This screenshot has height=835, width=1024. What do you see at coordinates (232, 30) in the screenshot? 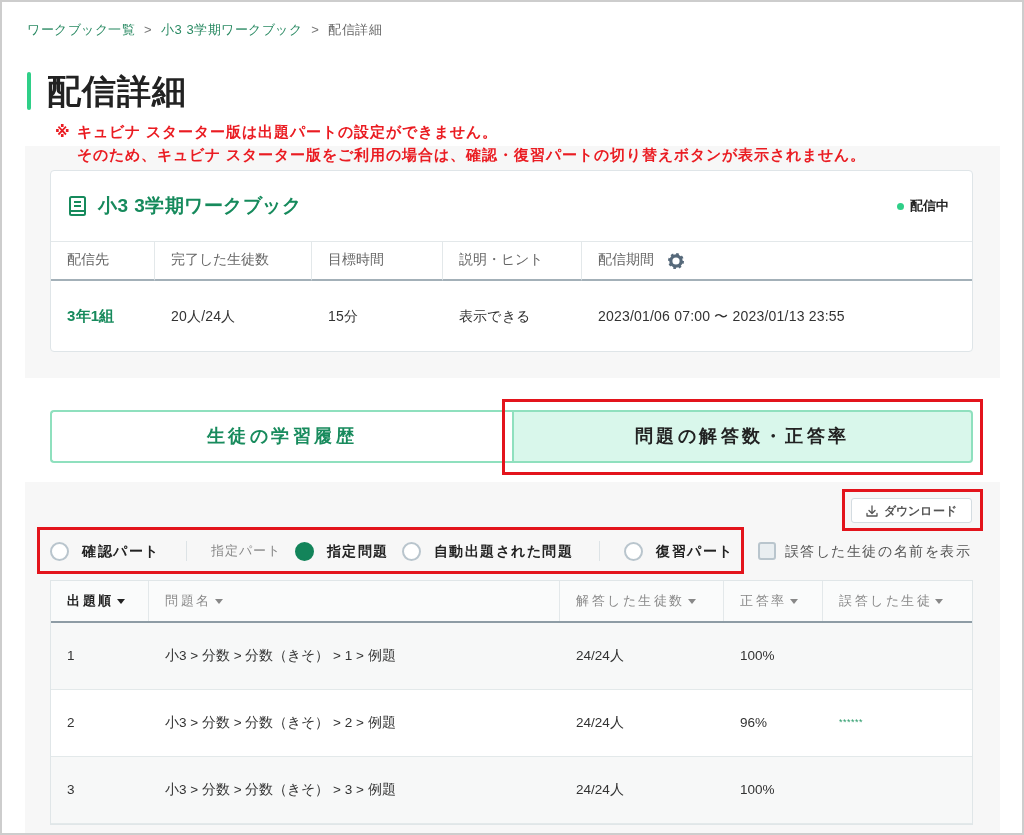
I see `breadcrumb-link: 小3 3学期ワークブック` at bounding box center [232, 30].